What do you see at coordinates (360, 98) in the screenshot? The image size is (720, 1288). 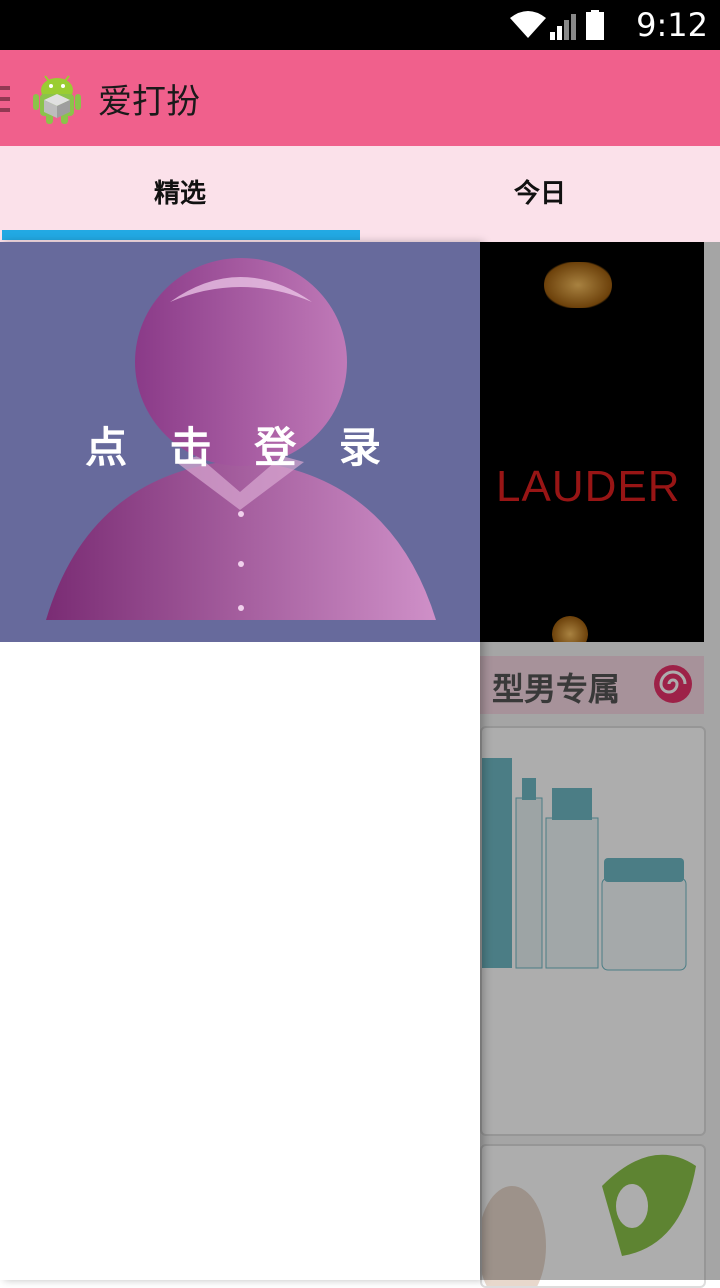 I see `app-bar: 爱打扮` at bounding box center [360, 98].